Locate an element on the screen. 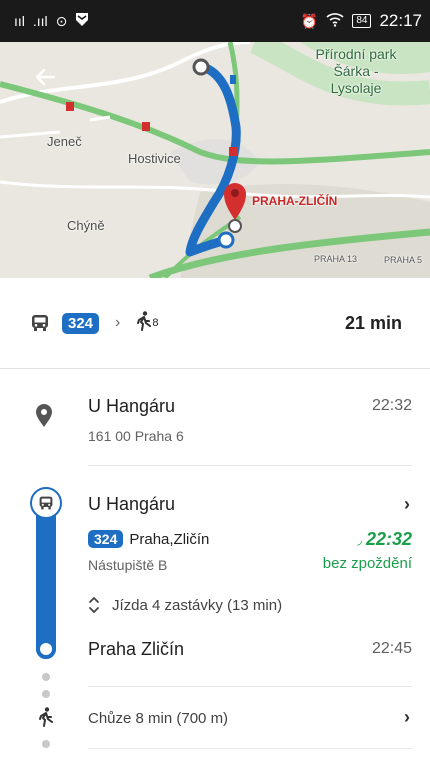 The height and width of the screenshot is (758, 430). walk-minutes: 8 is located at coordinates (155, 323).